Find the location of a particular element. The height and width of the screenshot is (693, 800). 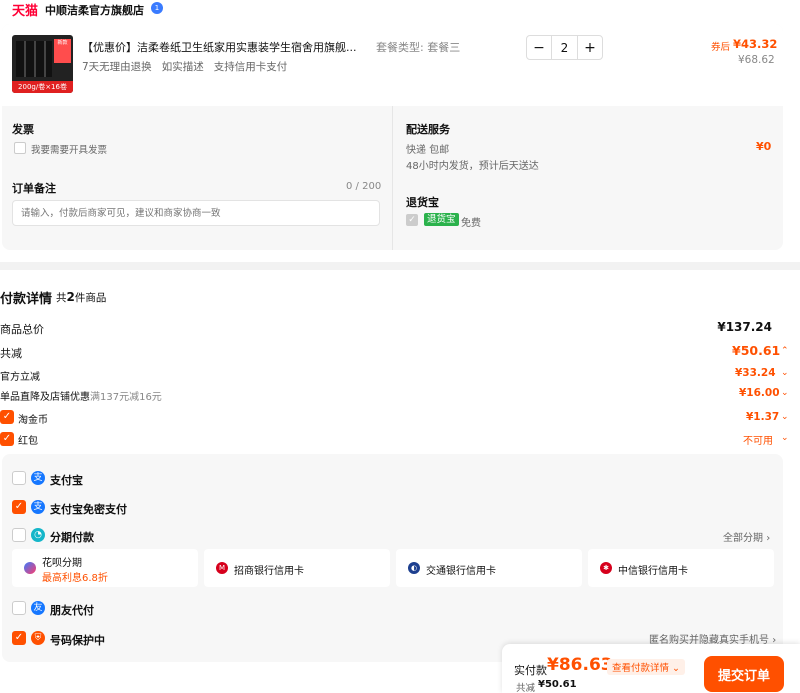

bank-option-huabei: 花呗分期 最高利息6.8折 is located at coordinates (105, 568).